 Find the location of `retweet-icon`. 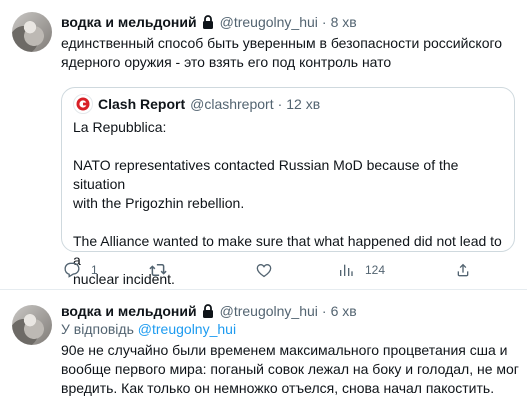

retweet-icon is located at coordinates (158, 270).